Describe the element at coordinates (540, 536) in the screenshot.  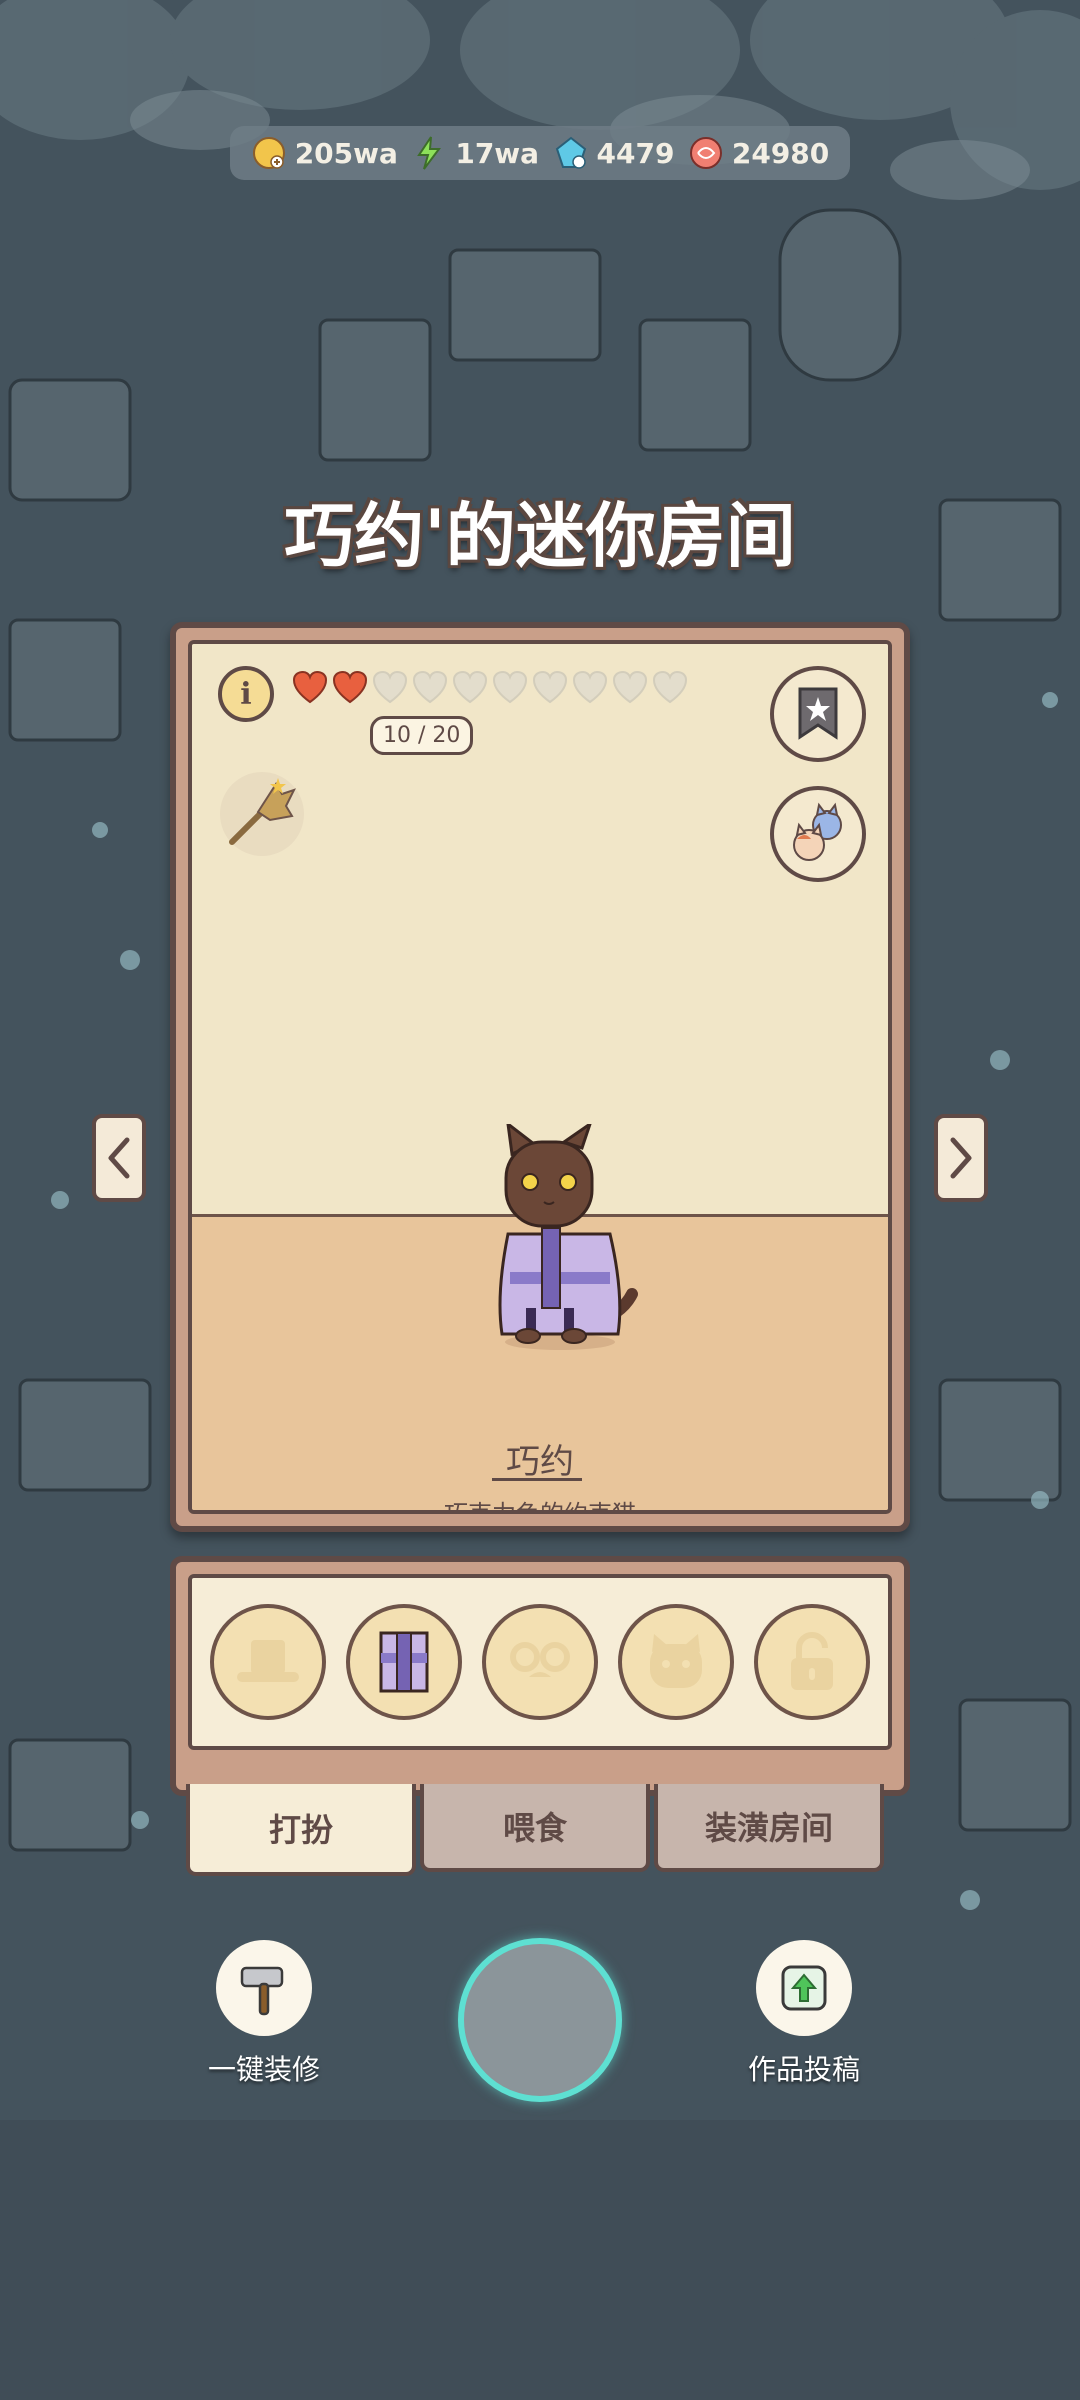
I see `room-title: 巧约'的迷你房间` at that location.